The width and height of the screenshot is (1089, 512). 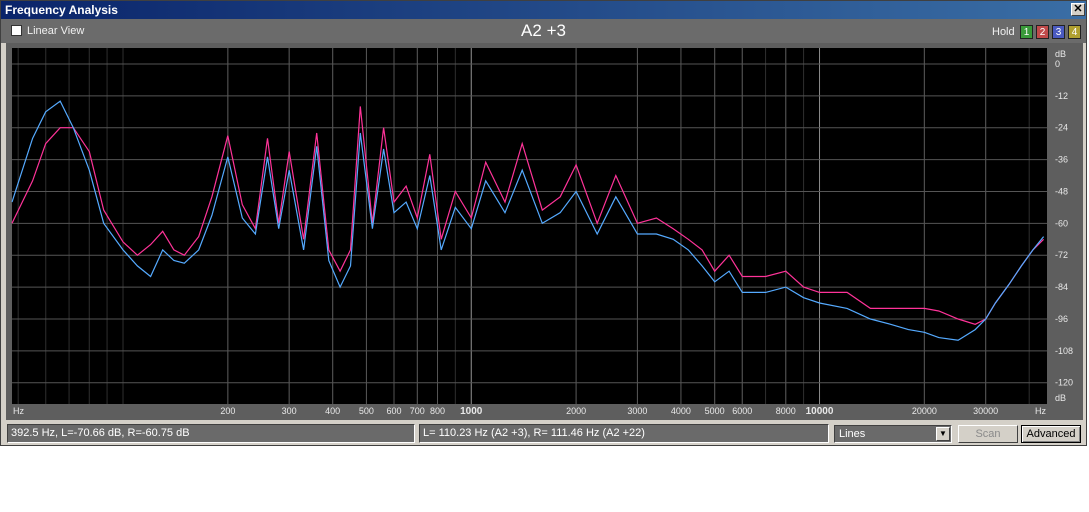 I want to click on y-axis-unit-top: dB, so click(x=1060, y=54).